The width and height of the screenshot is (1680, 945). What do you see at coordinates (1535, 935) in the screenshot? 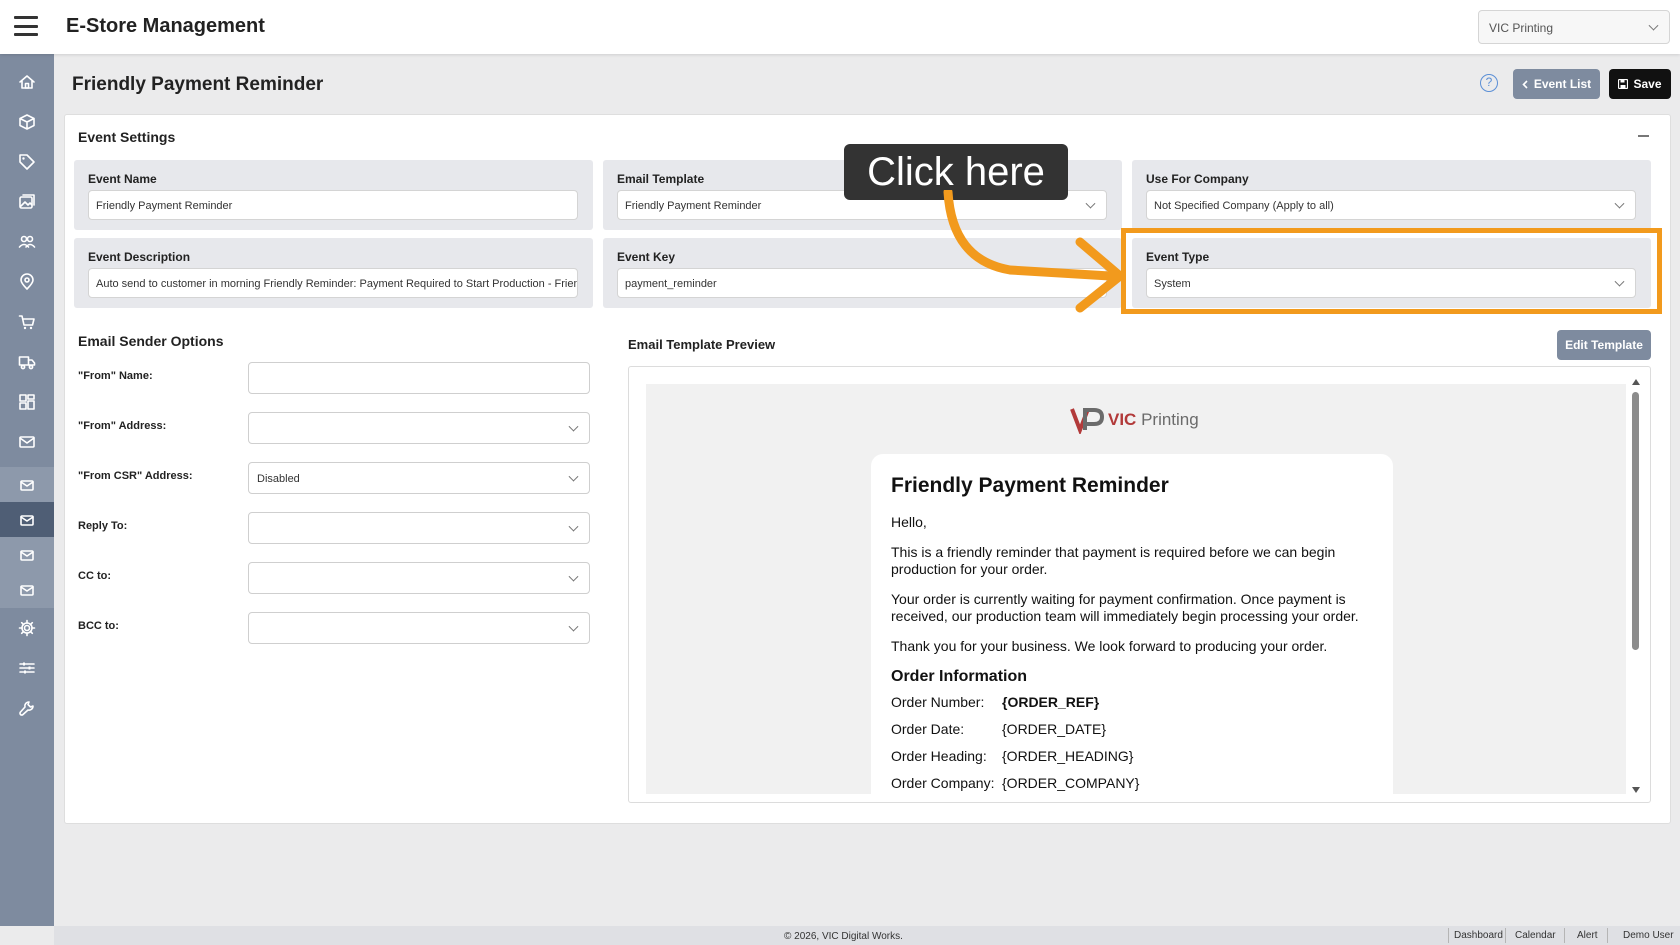
I see `footer-link-calendar: Calendar` at bounding box center [1535, 935].